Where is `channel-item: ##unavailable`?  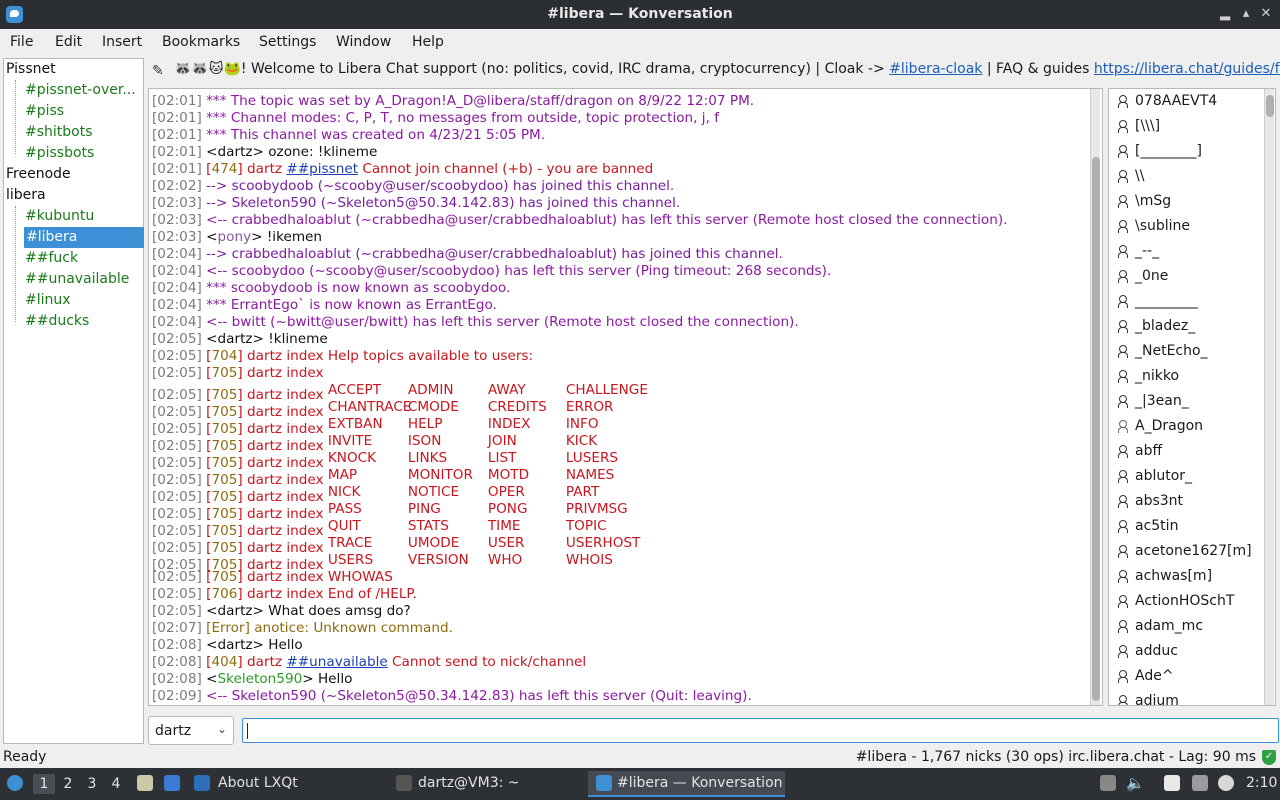
channel-item: ##unavailable is located at coordinates (73, 279).